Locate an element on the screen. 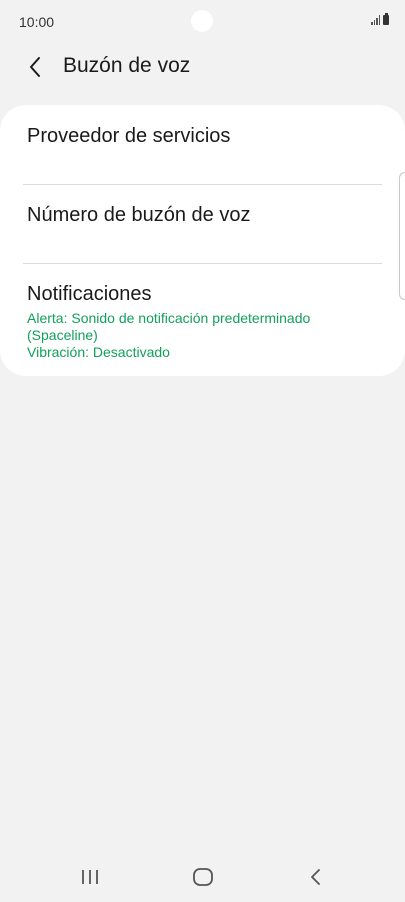 This screenshot has width=405, height=902. settings-item-title: Proveedor de servicios is located at coordinates (129, 136).